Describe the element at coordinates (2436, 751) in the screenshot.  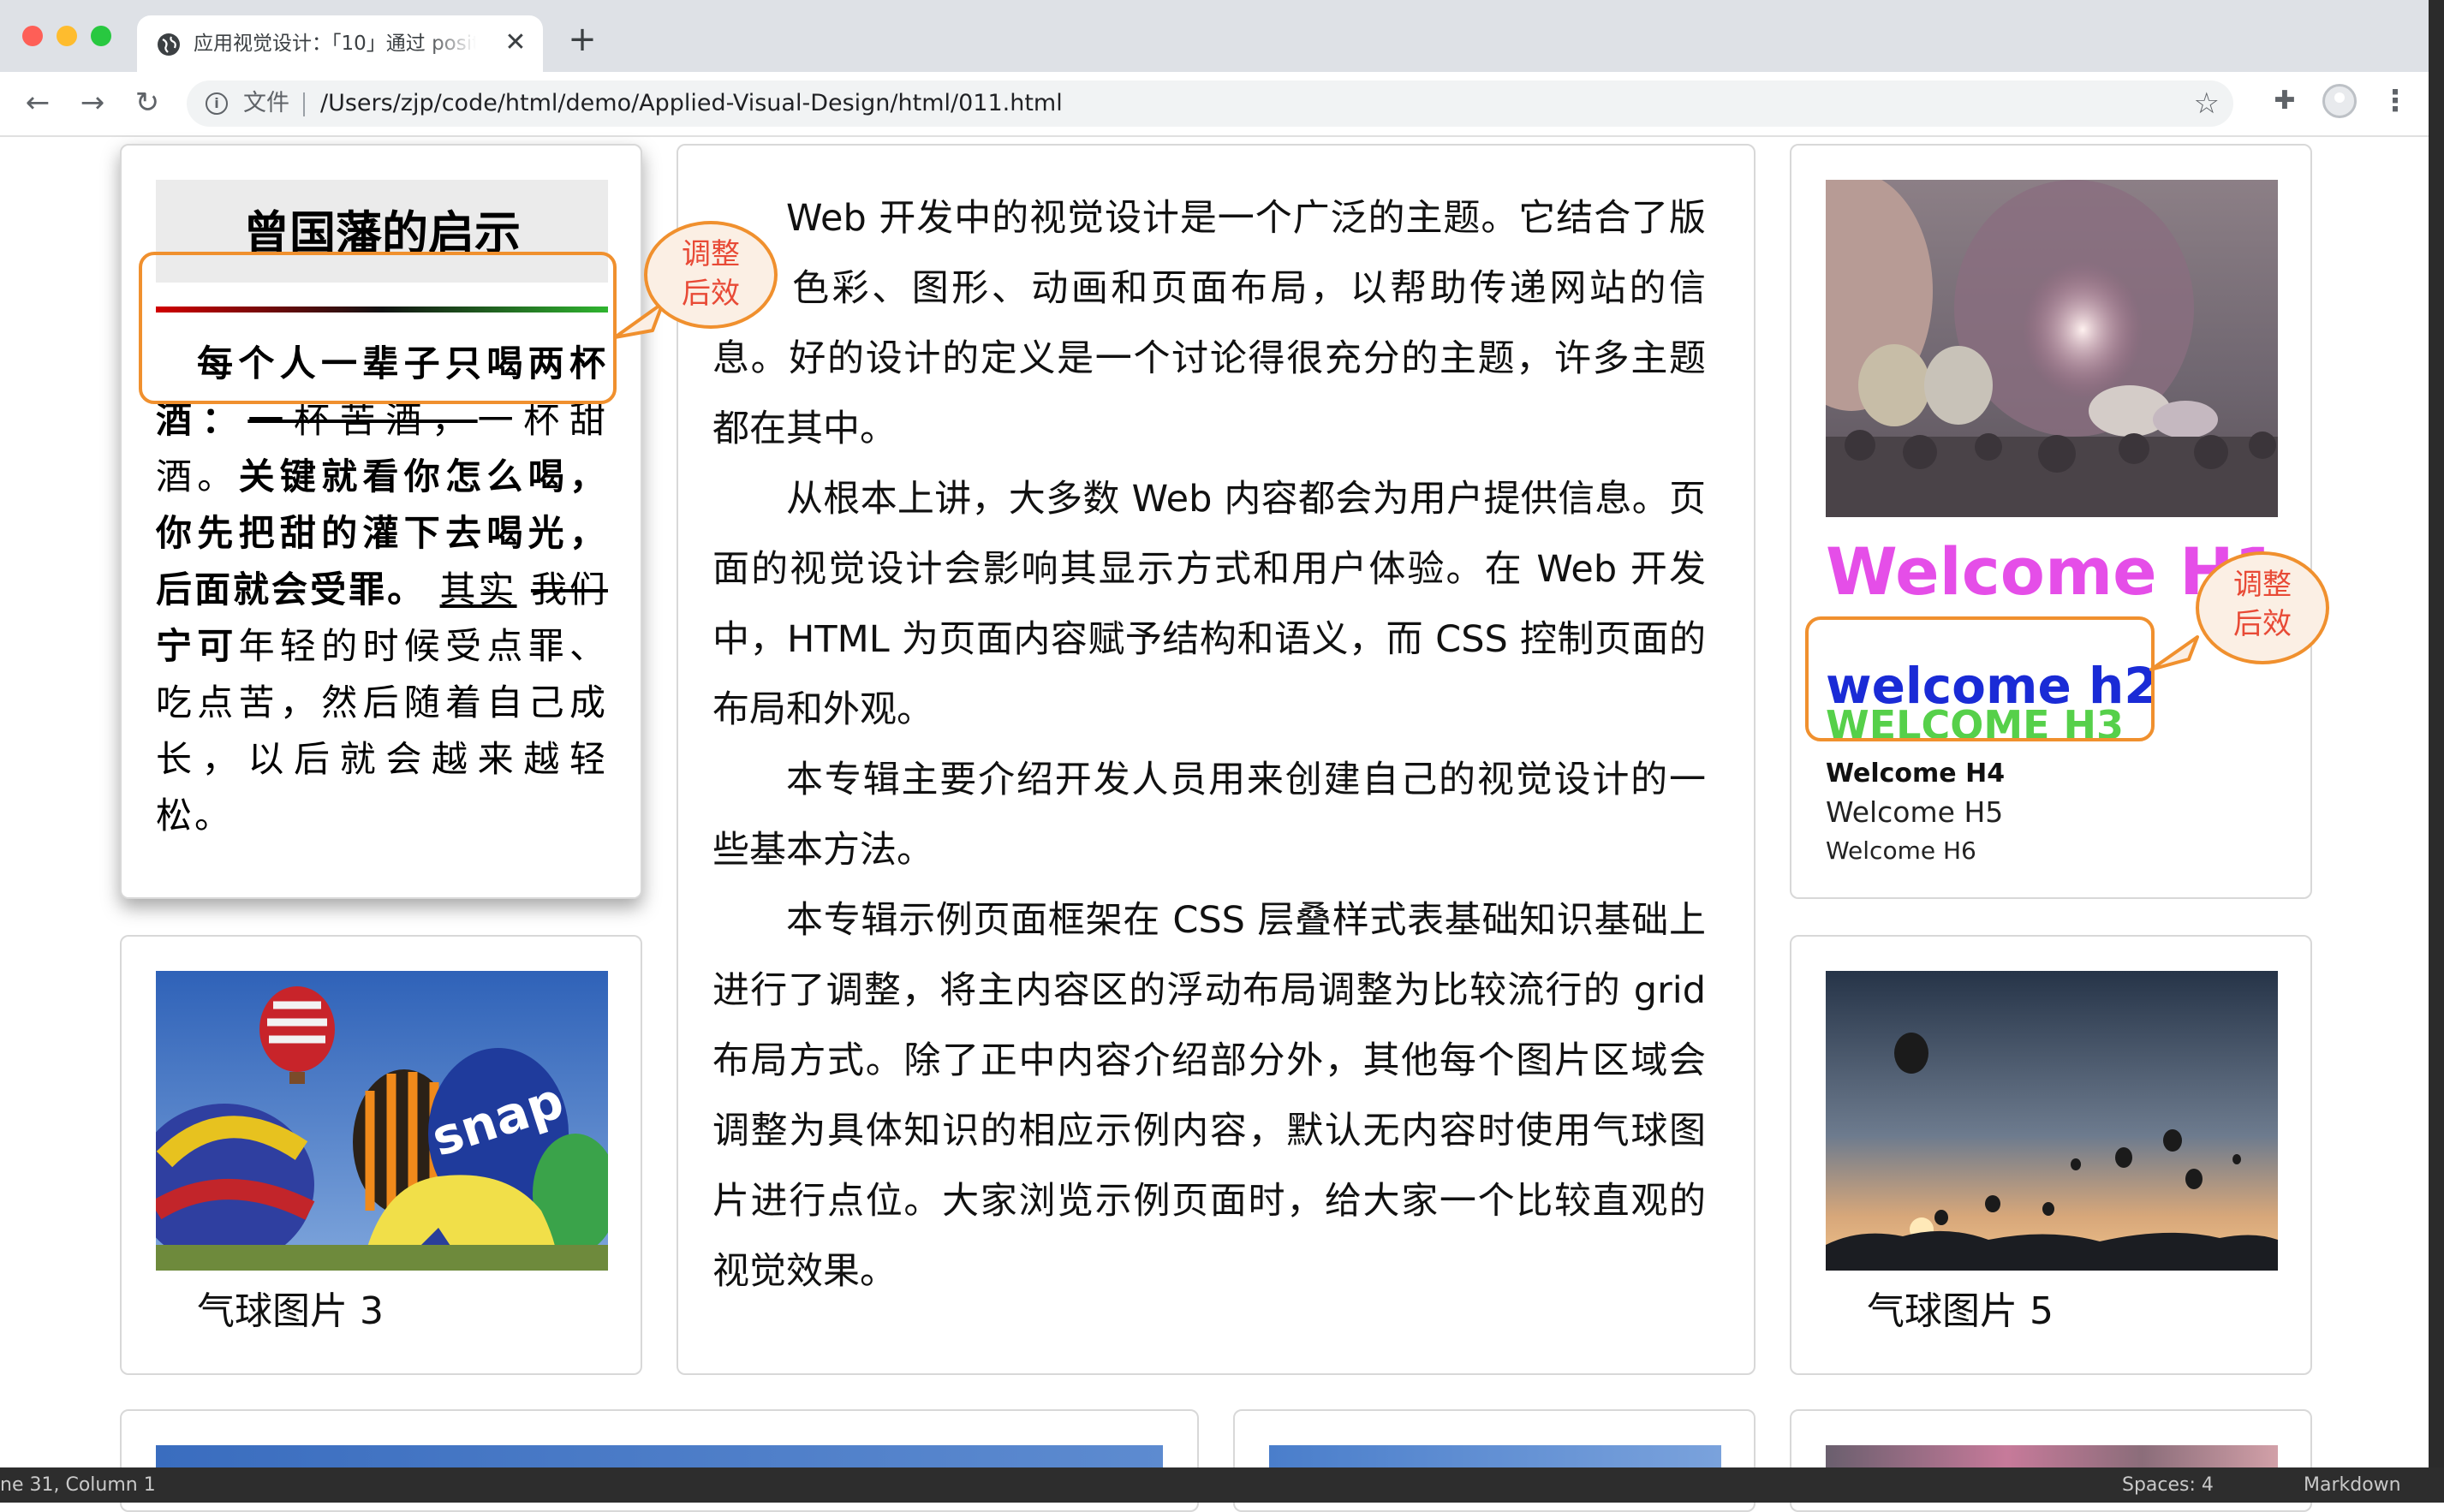
I see `background-window-edge` at that location.